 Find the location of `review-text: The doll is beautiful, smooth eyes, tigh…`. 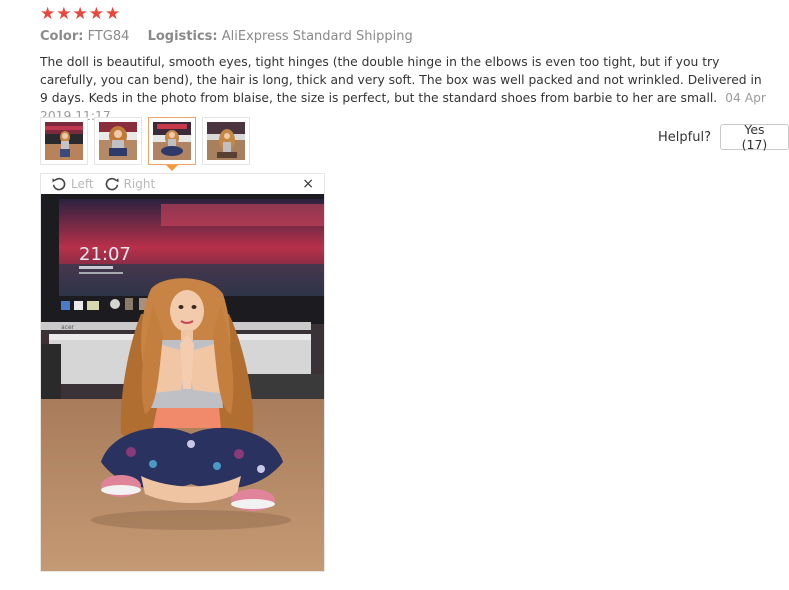

review-text: The doll is beautiful, smooth eyes, tigh… is located at coordinates (401, 80).